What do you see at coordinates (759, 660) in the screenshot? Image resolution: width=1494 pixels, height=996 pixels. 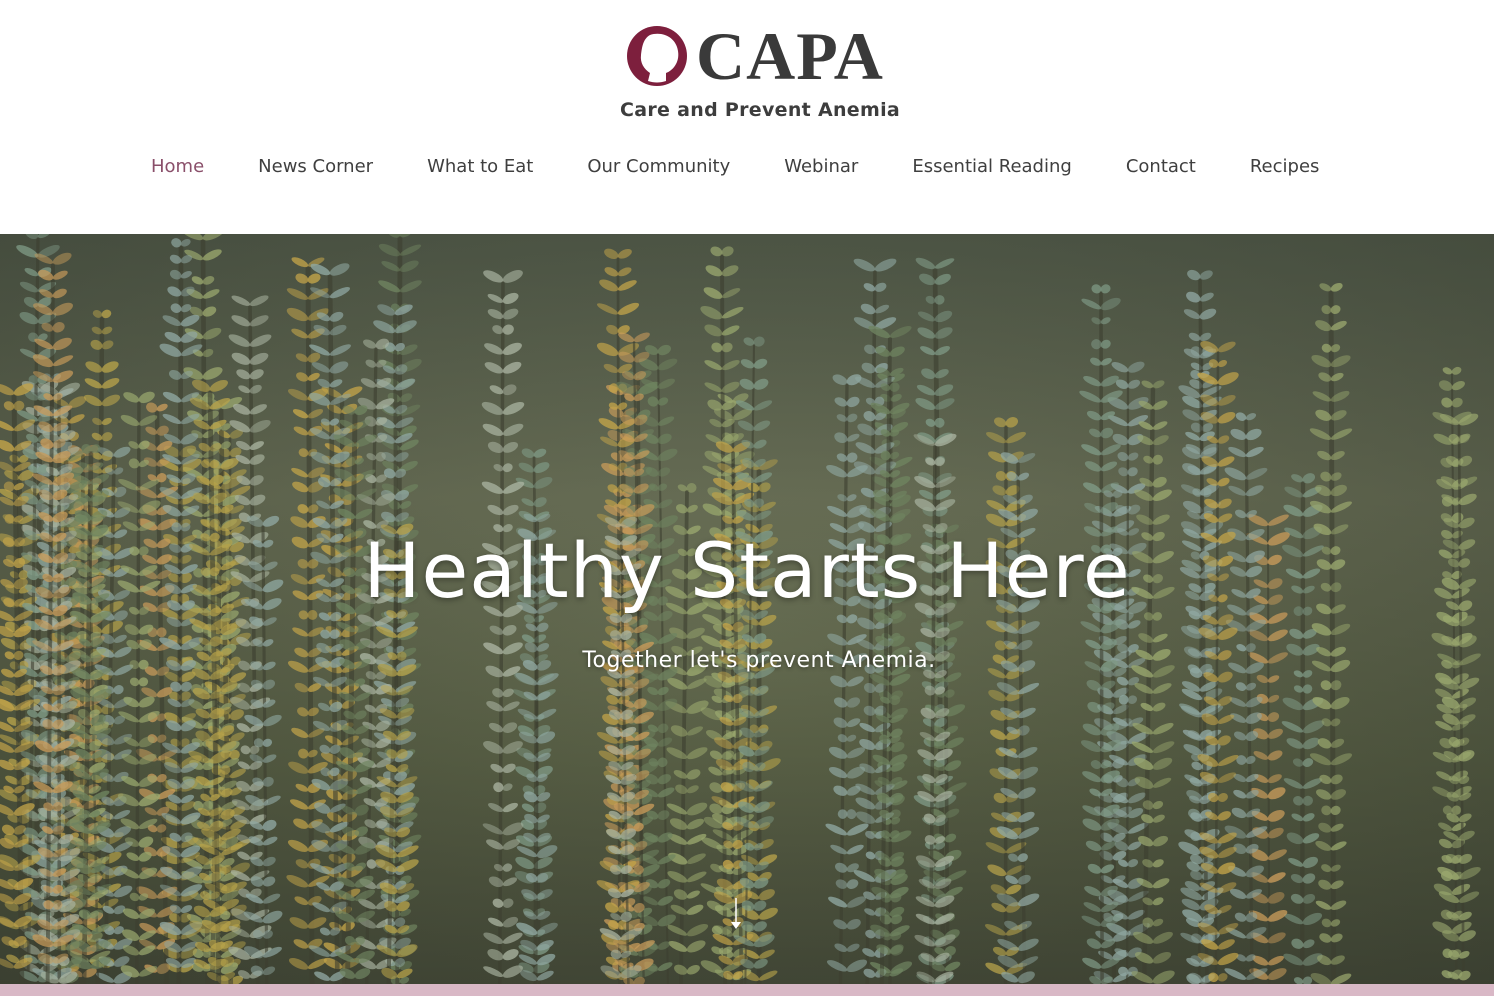 I see `hero-subtitle: Together let's prevent Anemia.` at bounding box center [759, 660].